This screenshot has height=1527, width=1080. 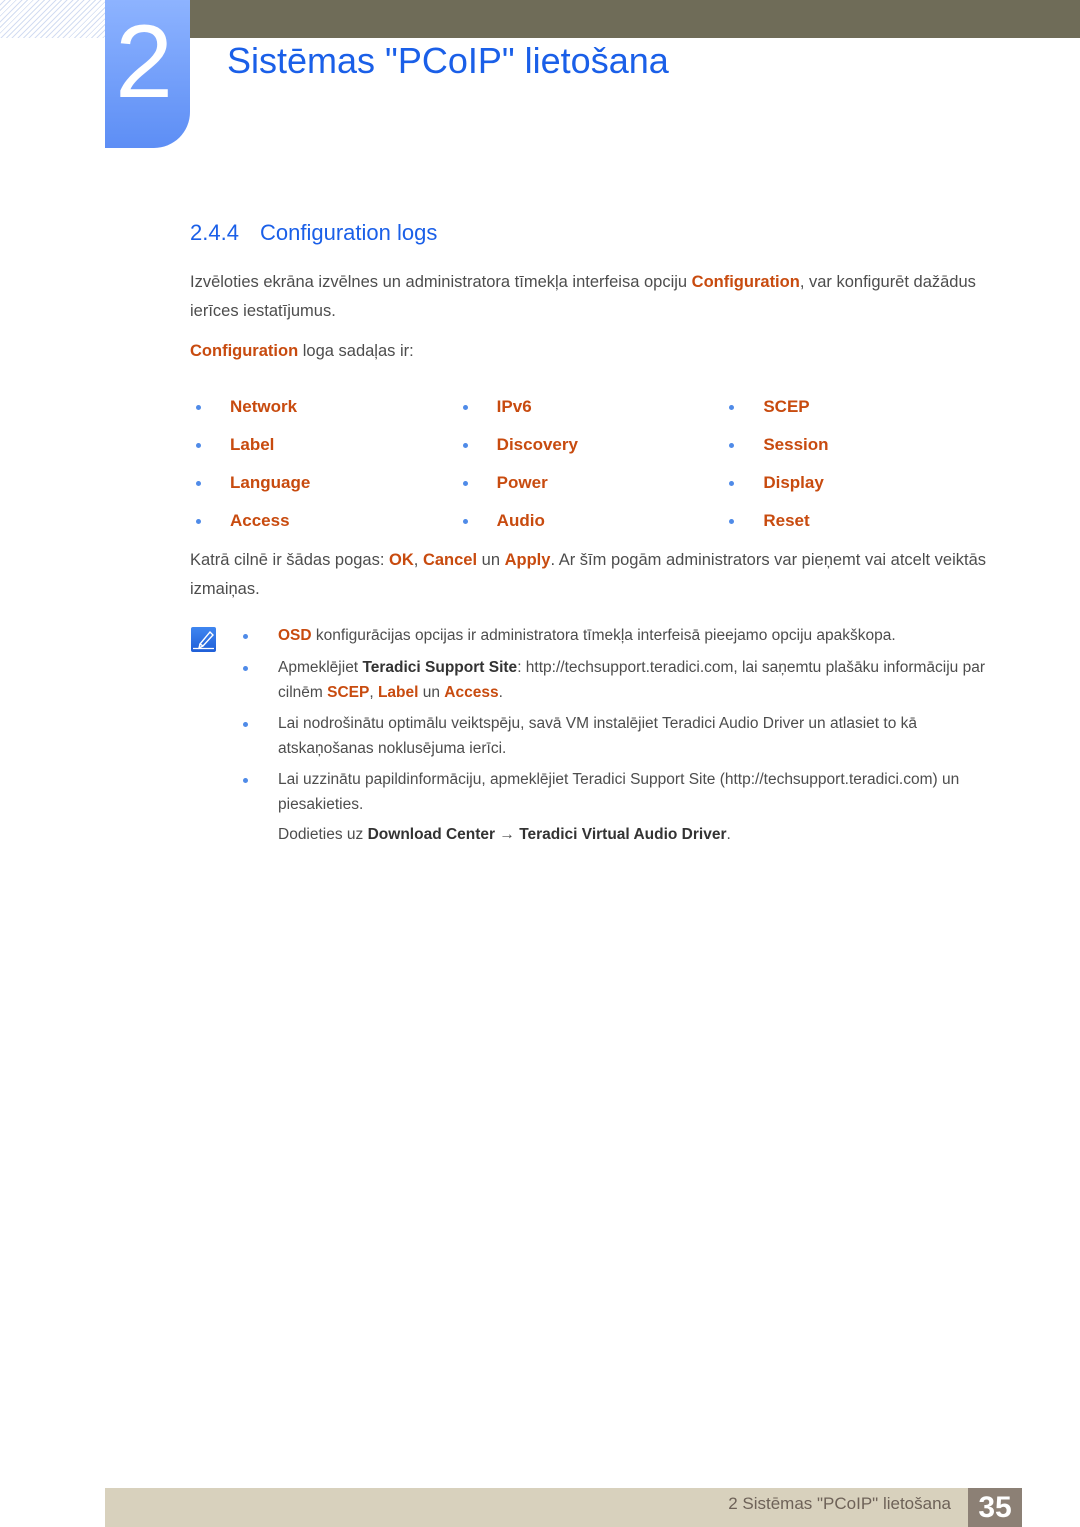 I want to click on osd-term: OSD, so click(x=295, y=635).